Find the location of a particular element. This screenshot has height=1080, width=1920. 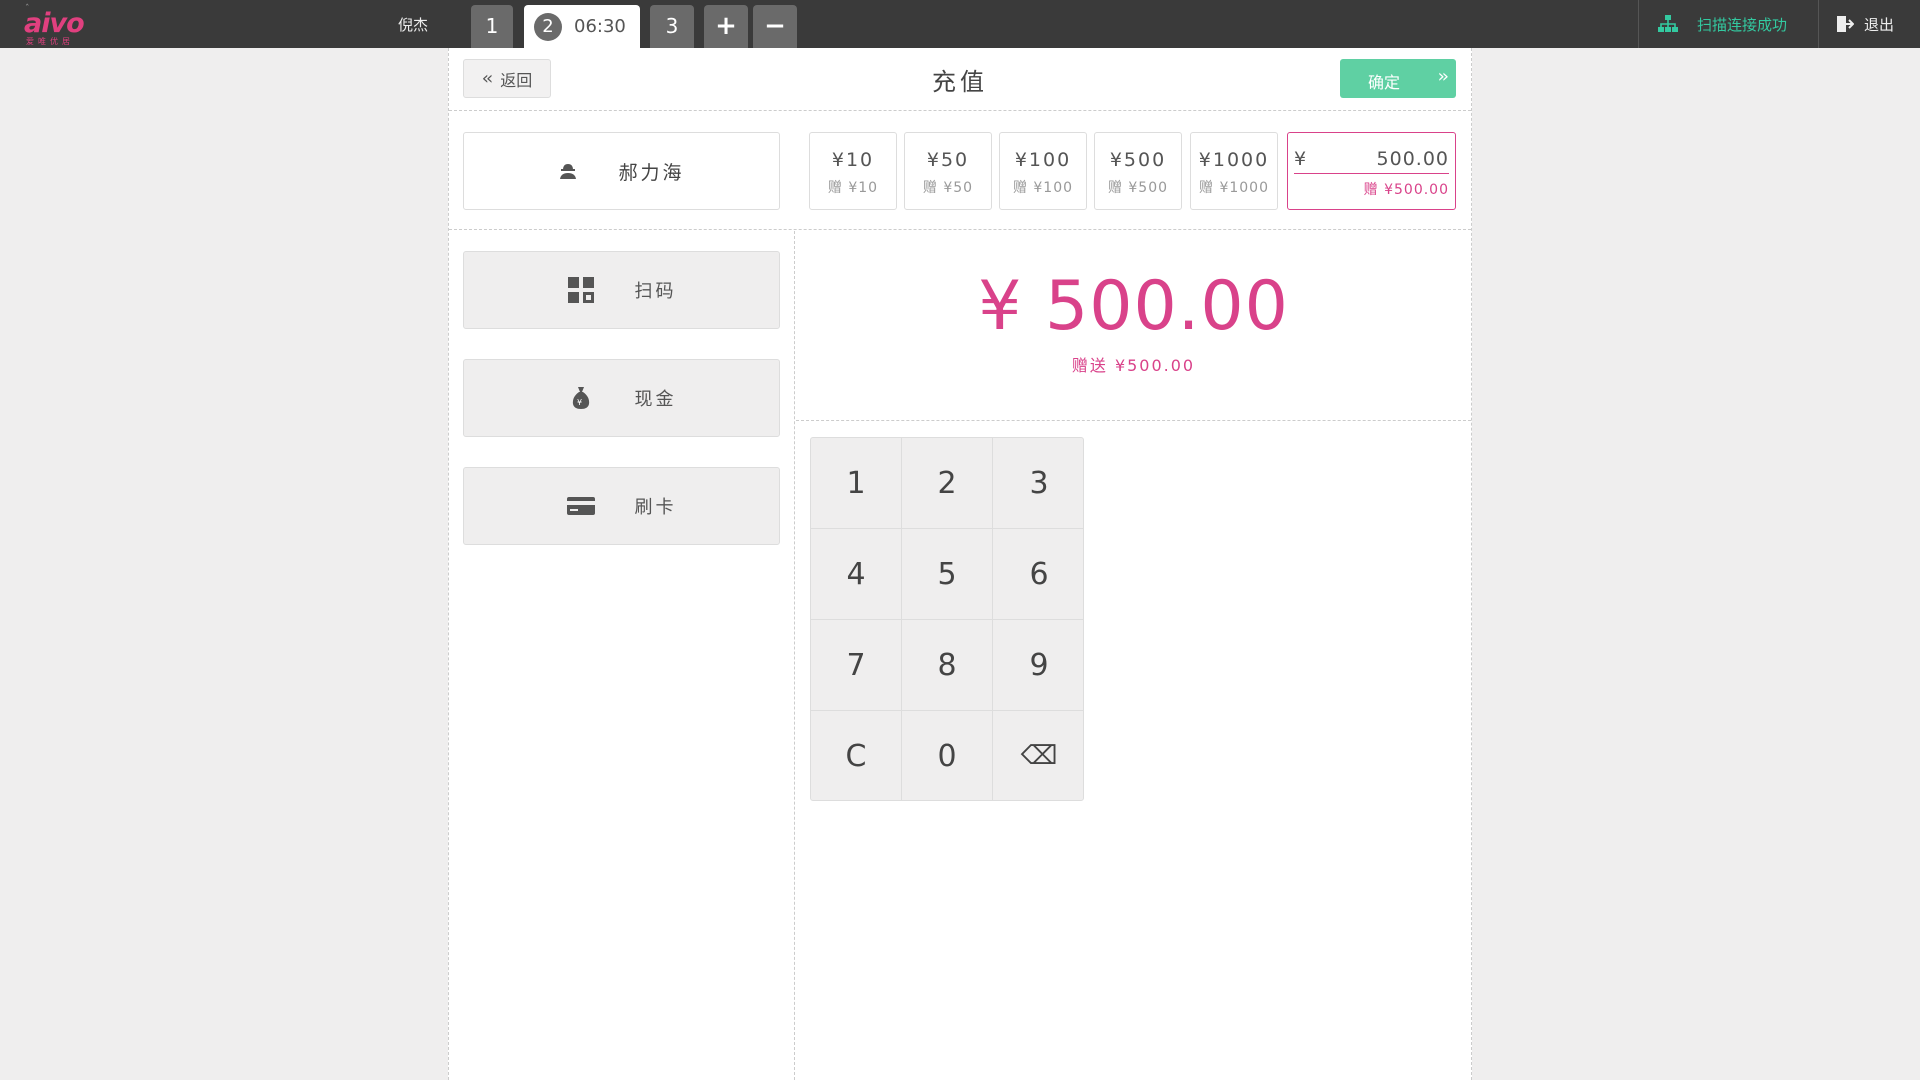

user-icon is located at coordinates (568, 171).